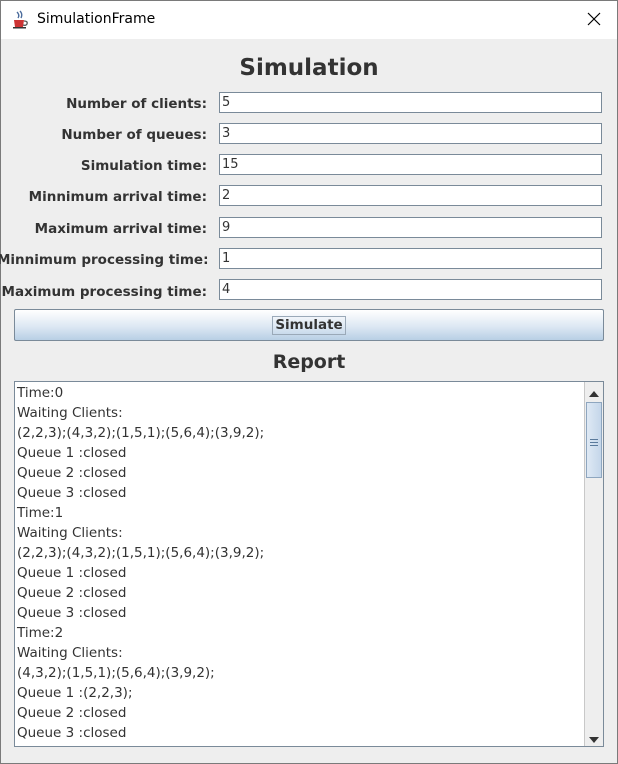 The image size is (618, 764). I want to click on label-max-processing-time: Maximum processing time:, so click(104, 292).